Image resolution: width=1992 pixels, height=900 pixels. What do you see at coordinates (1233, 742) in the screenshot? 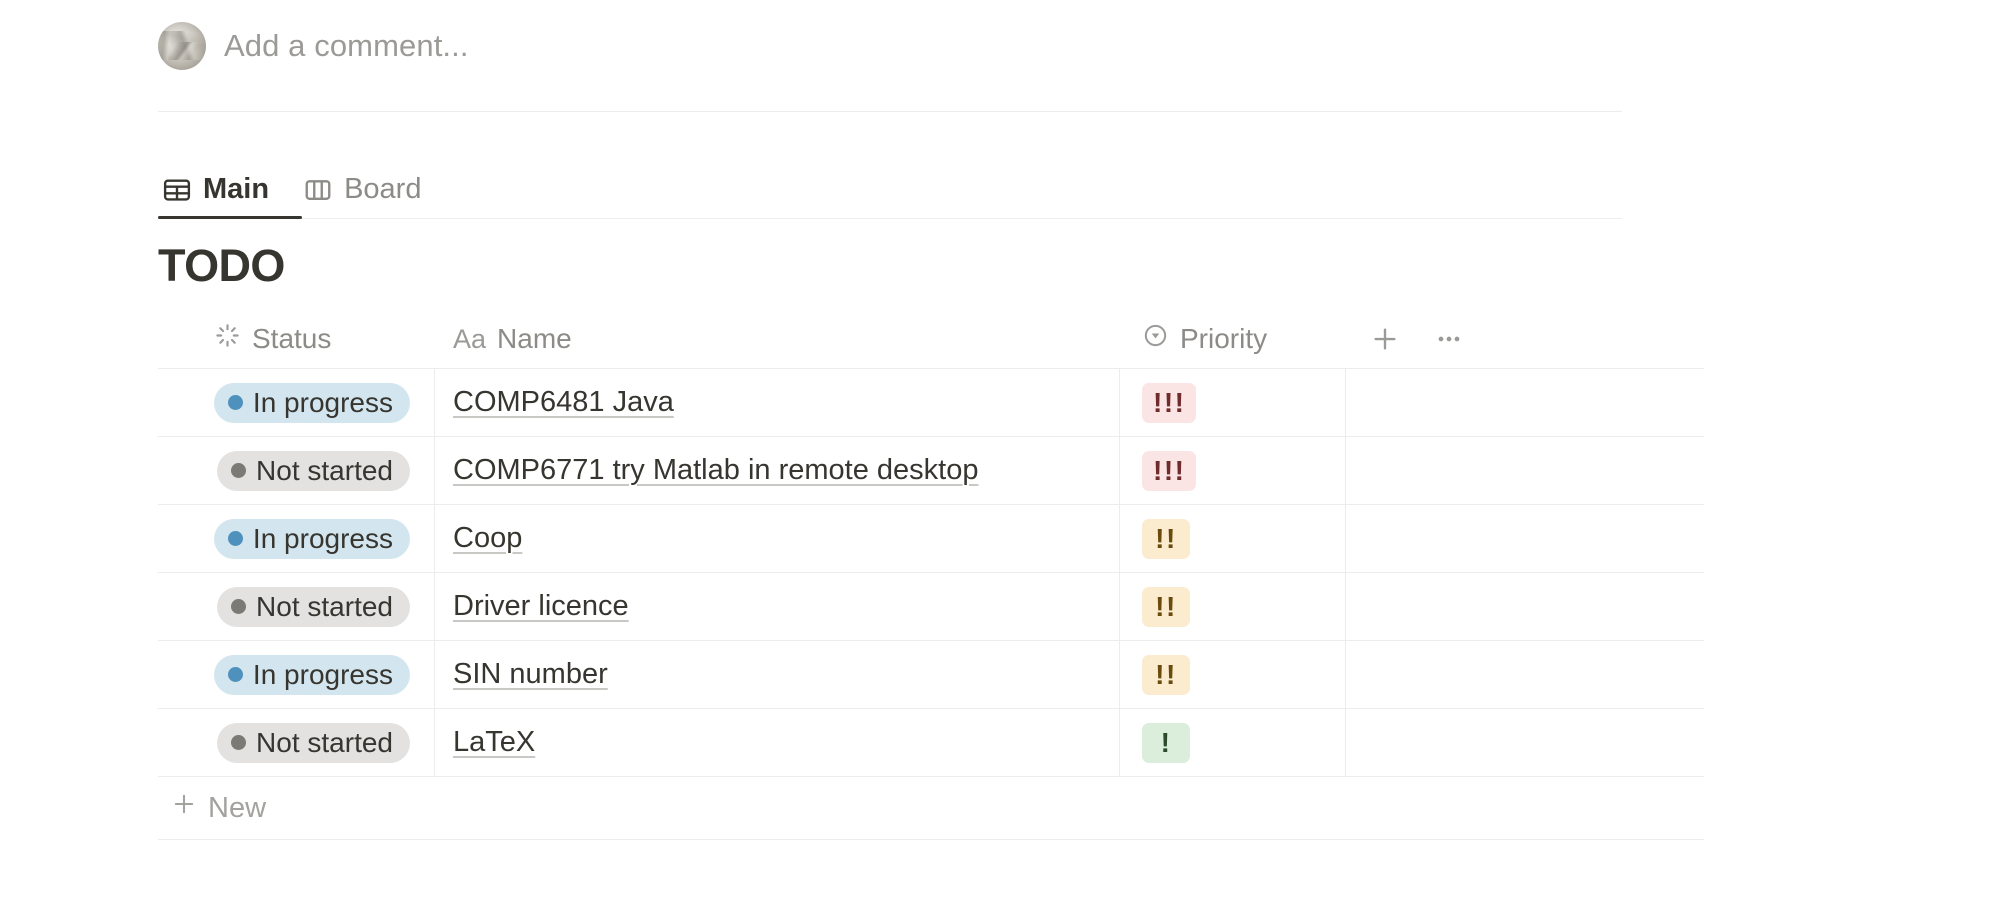
I see `cell-priority: !` at bounding box center [1233, 742].